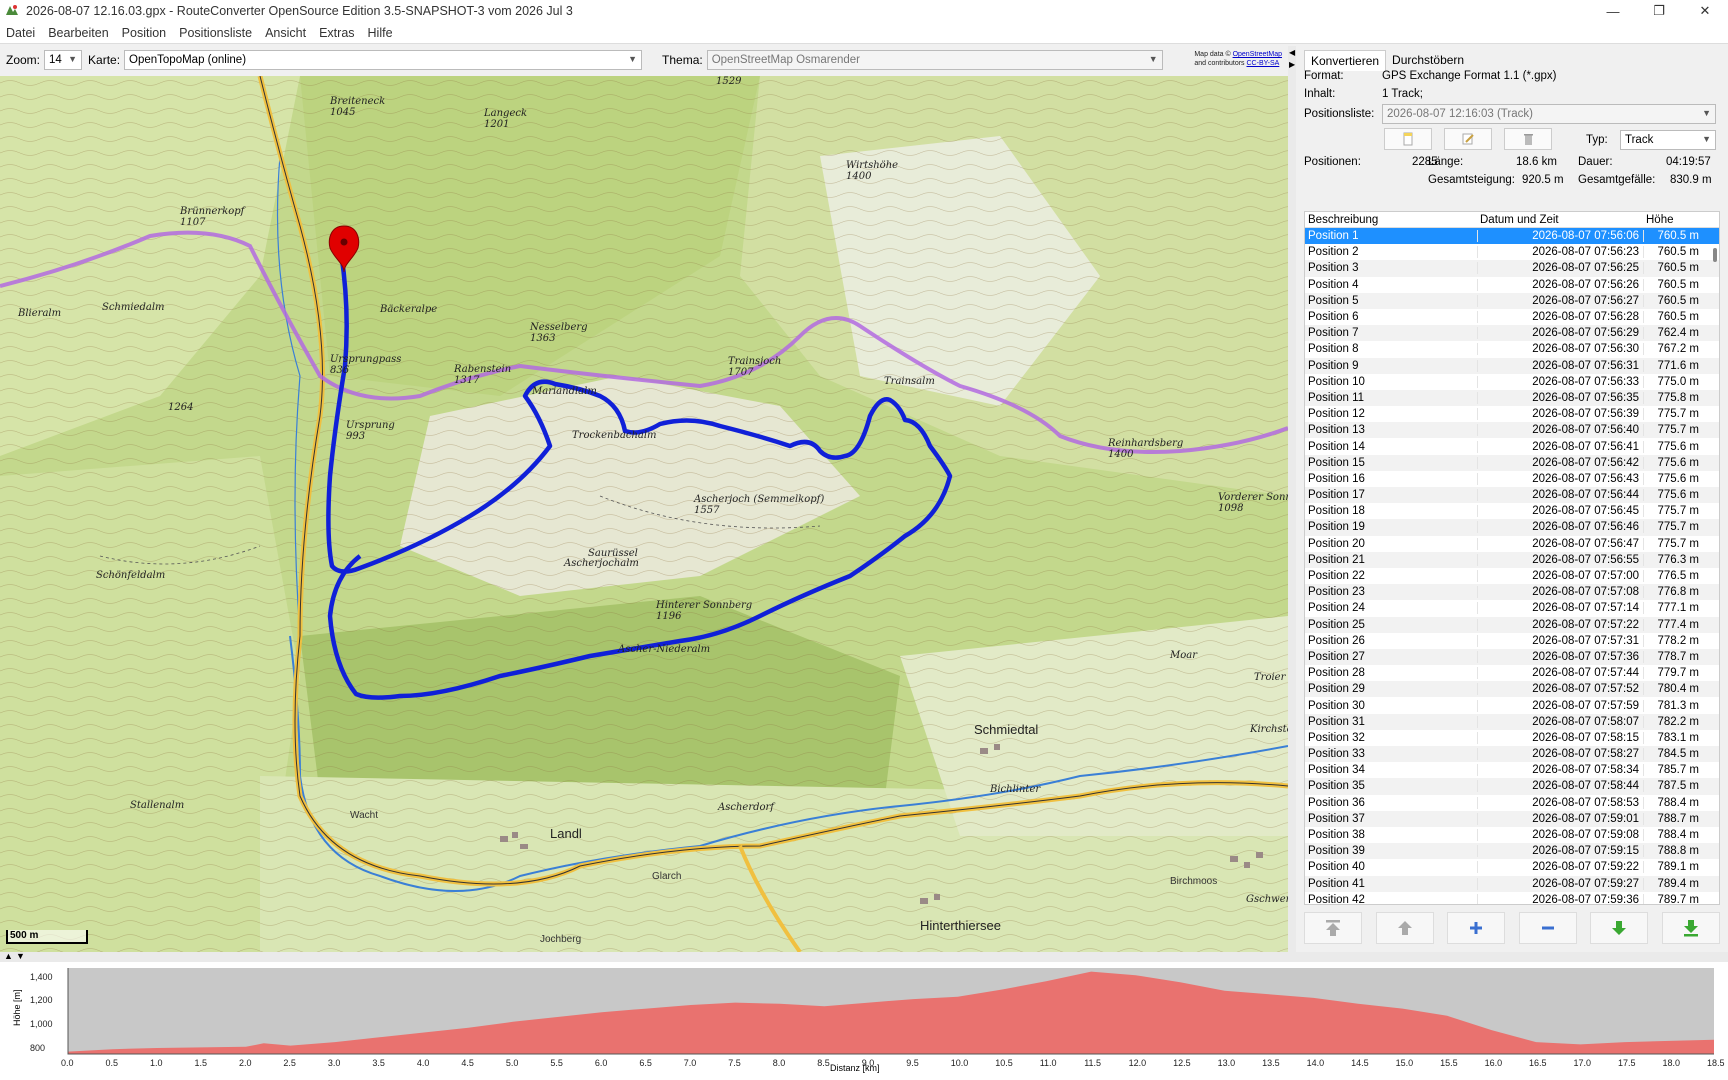 The width and height of the screenshot is (1728, 1080). Describe the element at coordinates (1659, 11) in the screenshot. I see `maximize-button: ❐` at that location.